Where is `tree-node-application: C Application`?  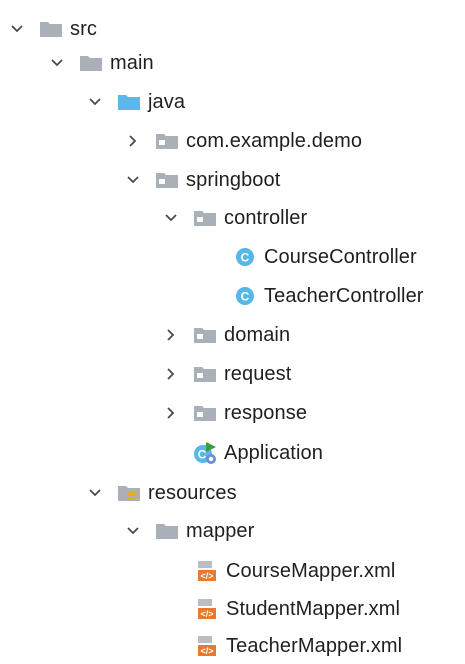
tree-node-application: C Application is located at coordinates (241, 453).